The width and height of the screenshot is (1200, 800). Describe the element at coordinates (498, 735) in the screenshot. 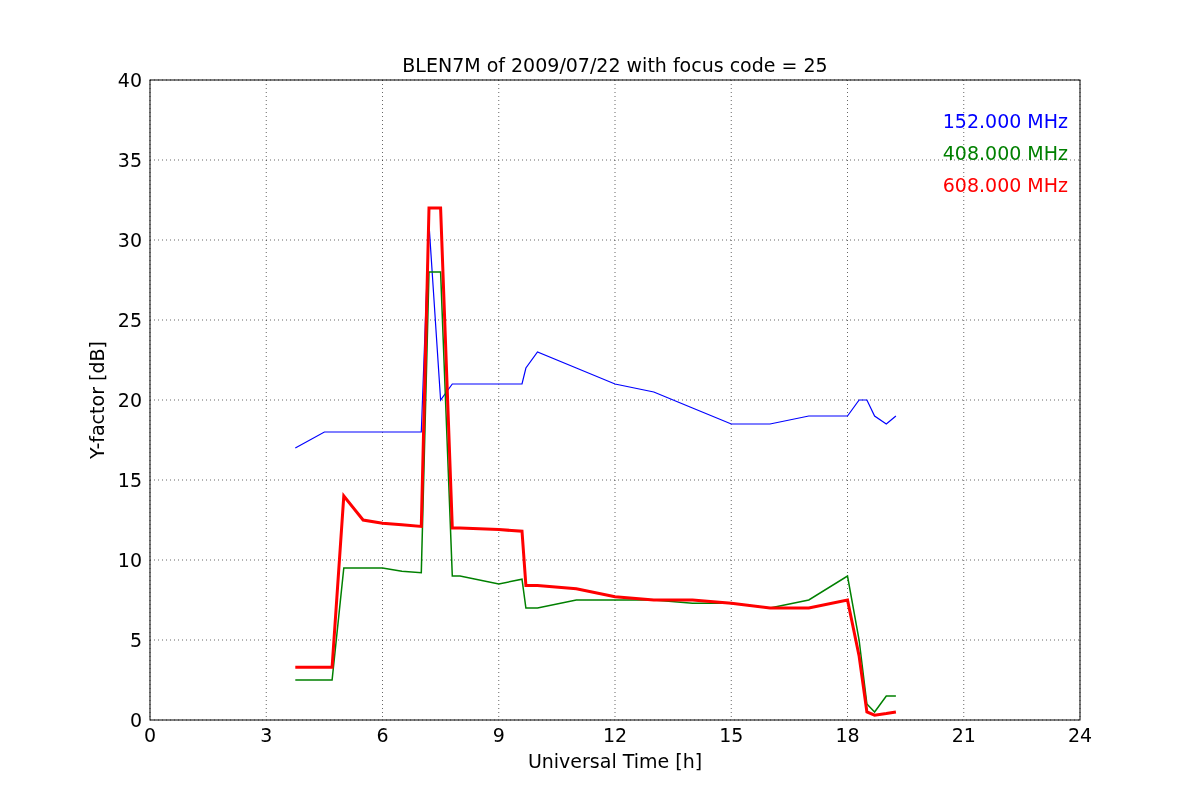

I see `x-tick-label: 9` at that location.